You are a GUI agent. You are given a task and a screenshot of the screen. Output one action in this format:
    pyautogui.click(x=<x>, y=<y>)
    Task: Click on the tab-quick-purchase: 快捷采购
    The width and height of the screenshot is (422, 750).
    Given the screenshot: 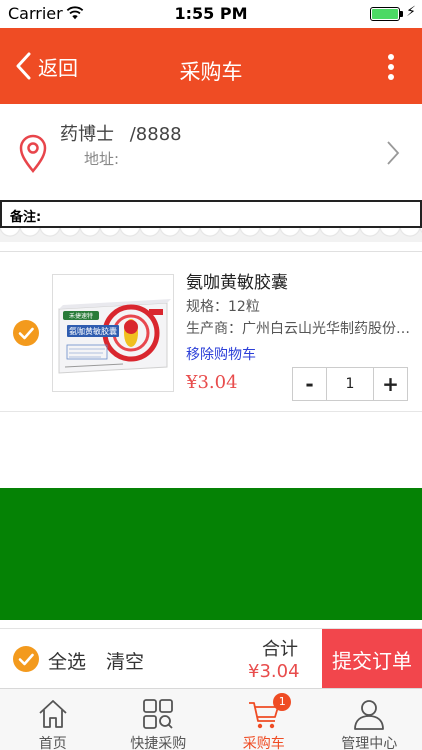 What is the action you would take?
    pyautogui.click(x=159, y=719)
    